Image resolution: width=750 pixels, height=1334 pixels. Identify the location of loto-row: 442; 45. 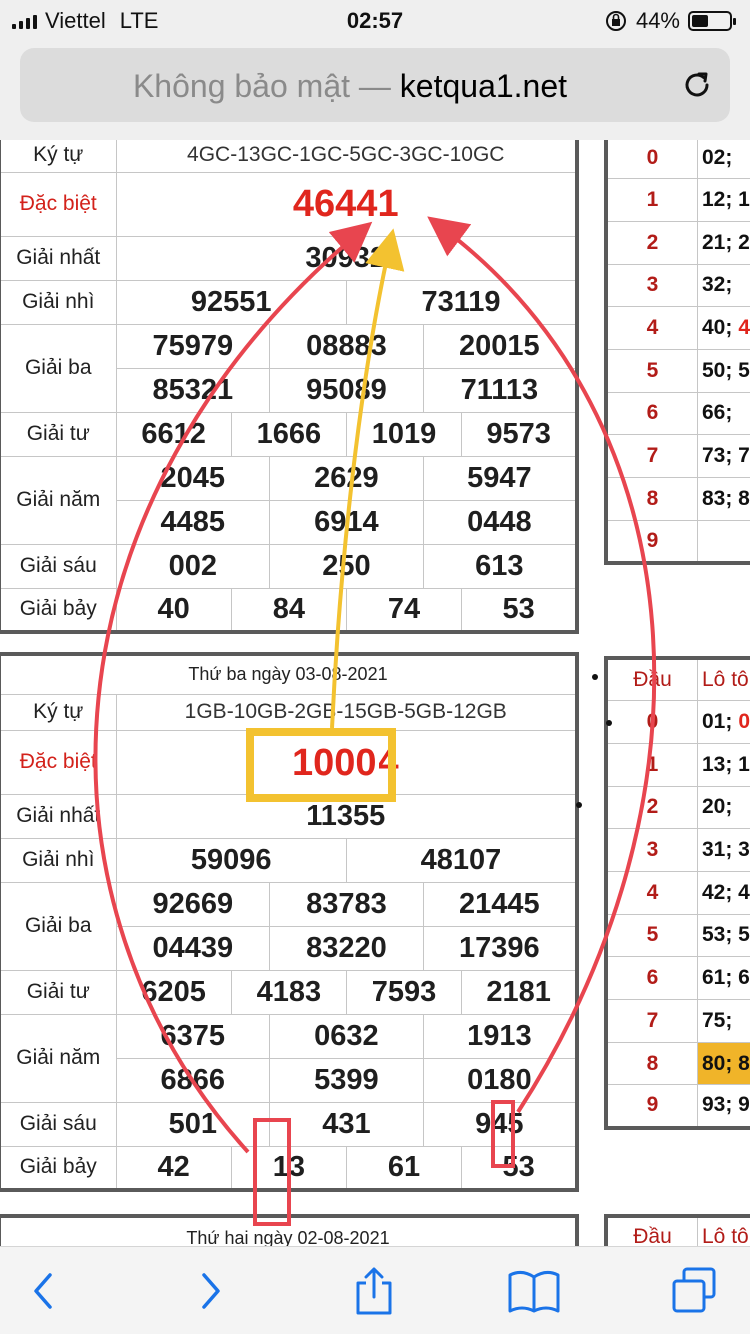
(677, 892).